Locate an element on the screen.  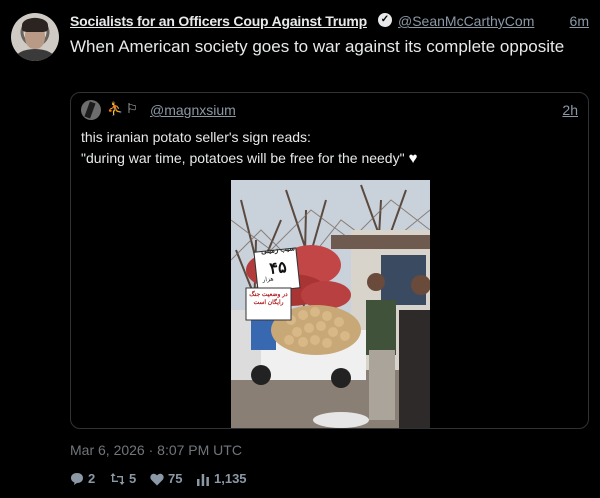
quoted-author-avatar is located at coordinates (91, 110).